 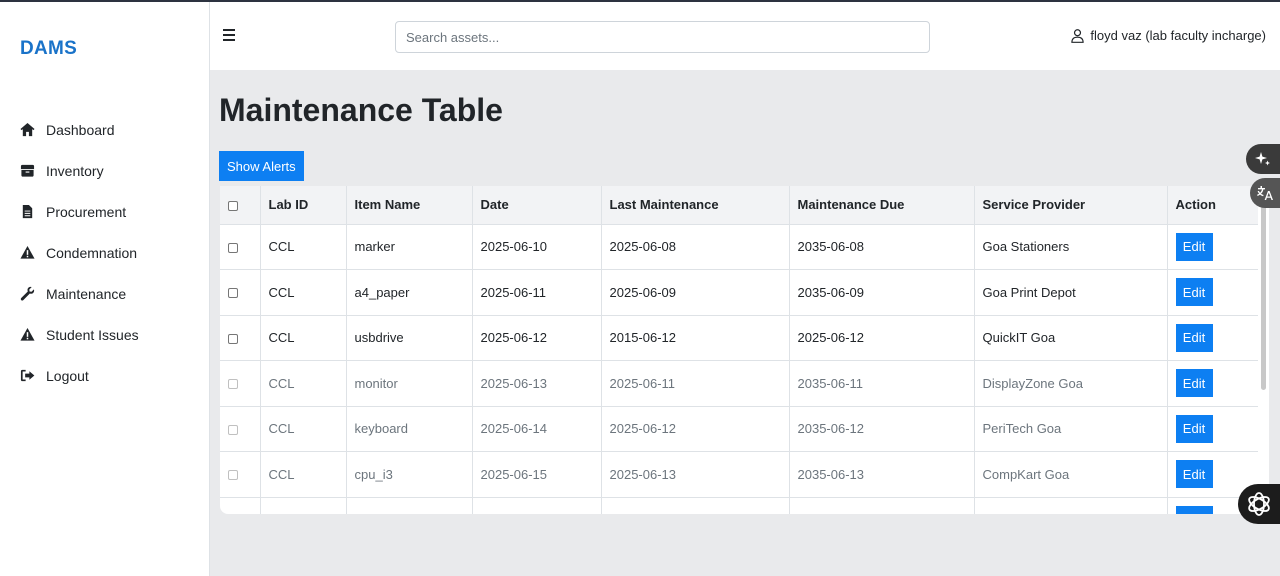 What do you see at coordinates (537, 205) in the screenshot?
I see `column-header: Date` at bounding box center [537, 205].